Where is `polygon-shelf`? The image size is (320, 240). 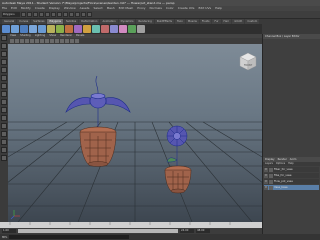 polygon-shelf is located at coordinates (131, 29).